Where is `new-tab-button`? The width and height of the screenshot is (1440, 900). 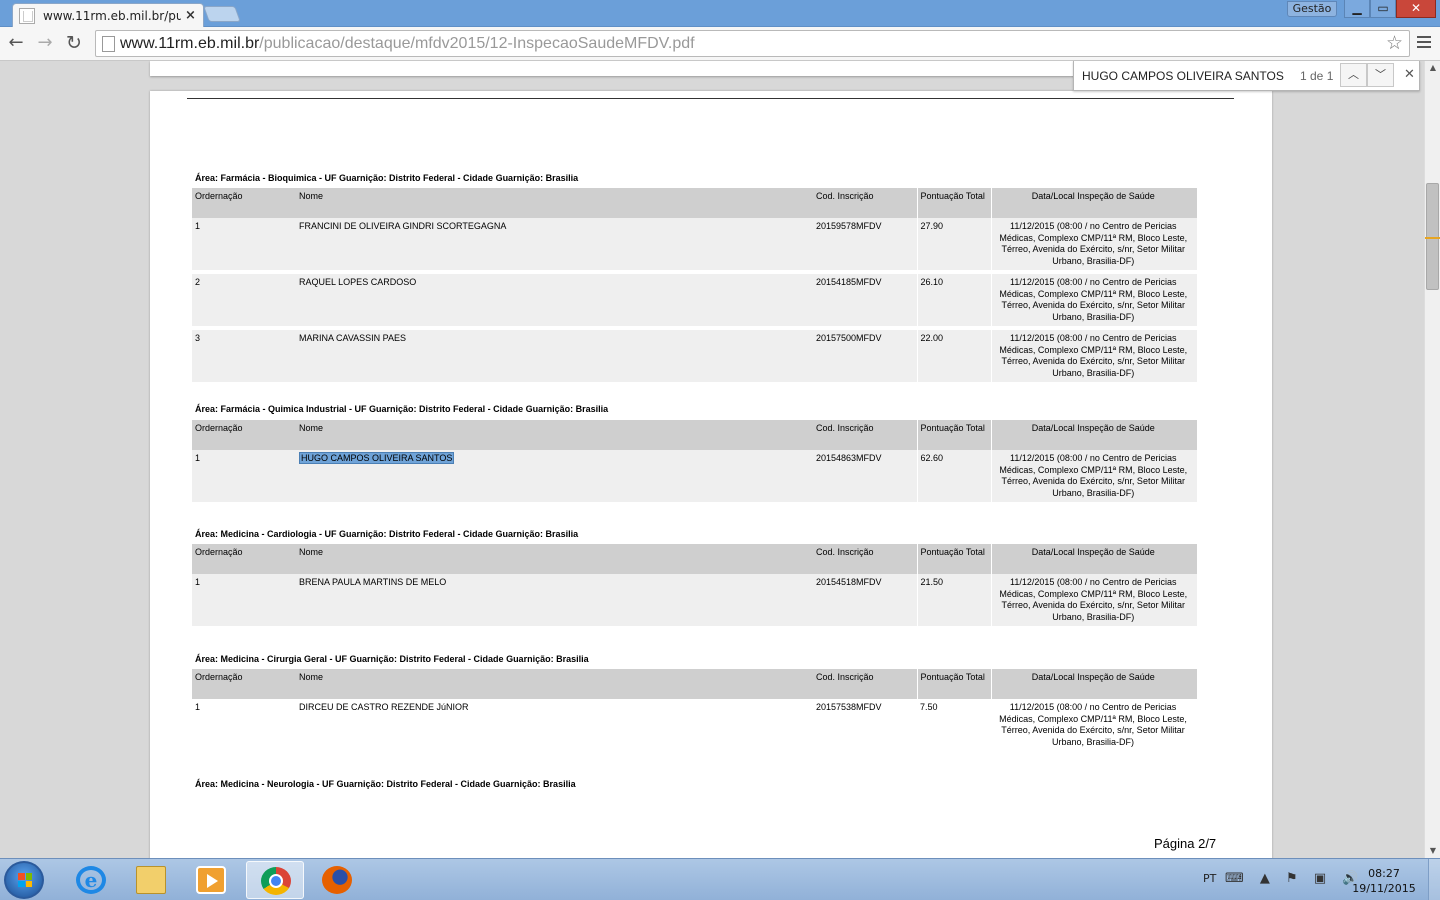
new-tab-button is located at coordinates (222, 14).